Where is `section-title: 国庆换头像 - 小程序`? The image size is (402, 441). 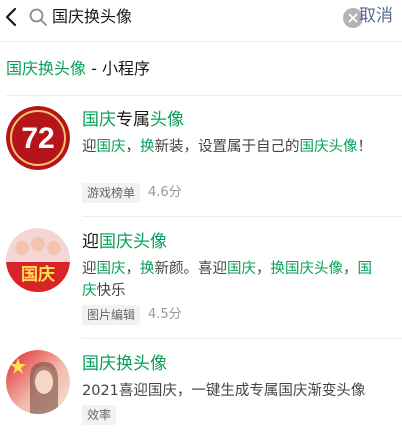
section-title: 国庆换头像 - 小程序 is located at coordinates (78, 69).